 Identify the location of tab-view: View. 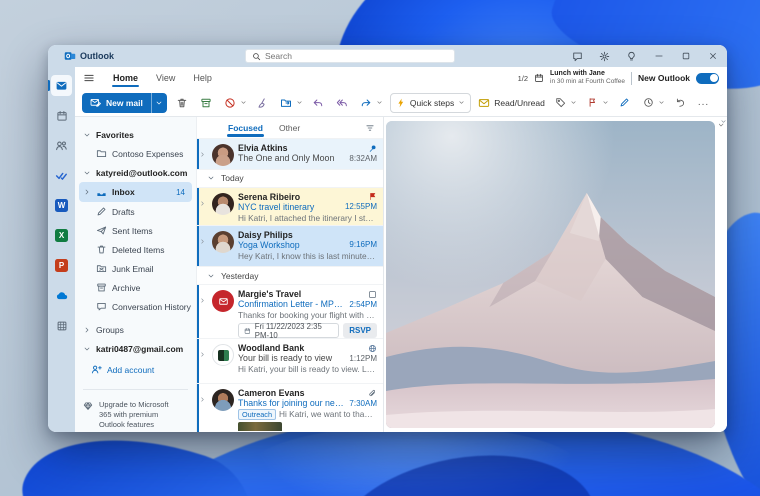
(165, 78).